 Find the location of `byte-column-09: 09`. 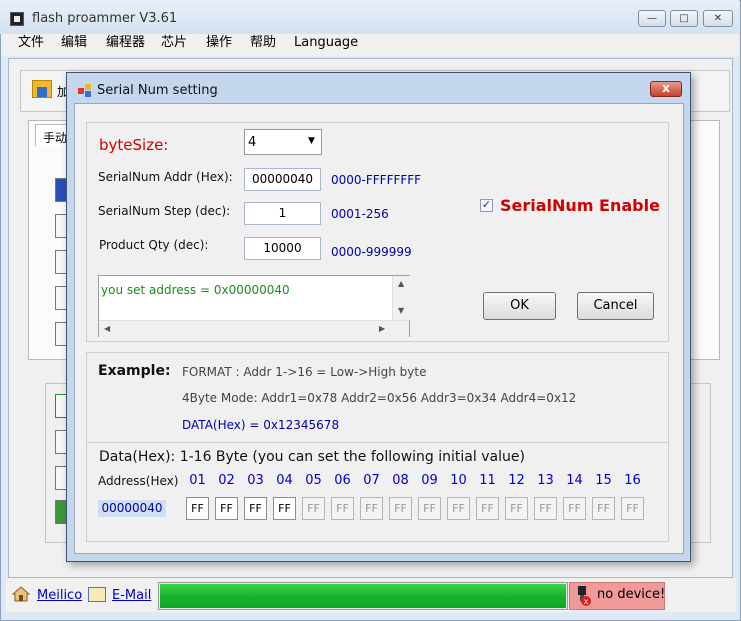

byte-column-09: 09 is located at coordinates (429, 480).